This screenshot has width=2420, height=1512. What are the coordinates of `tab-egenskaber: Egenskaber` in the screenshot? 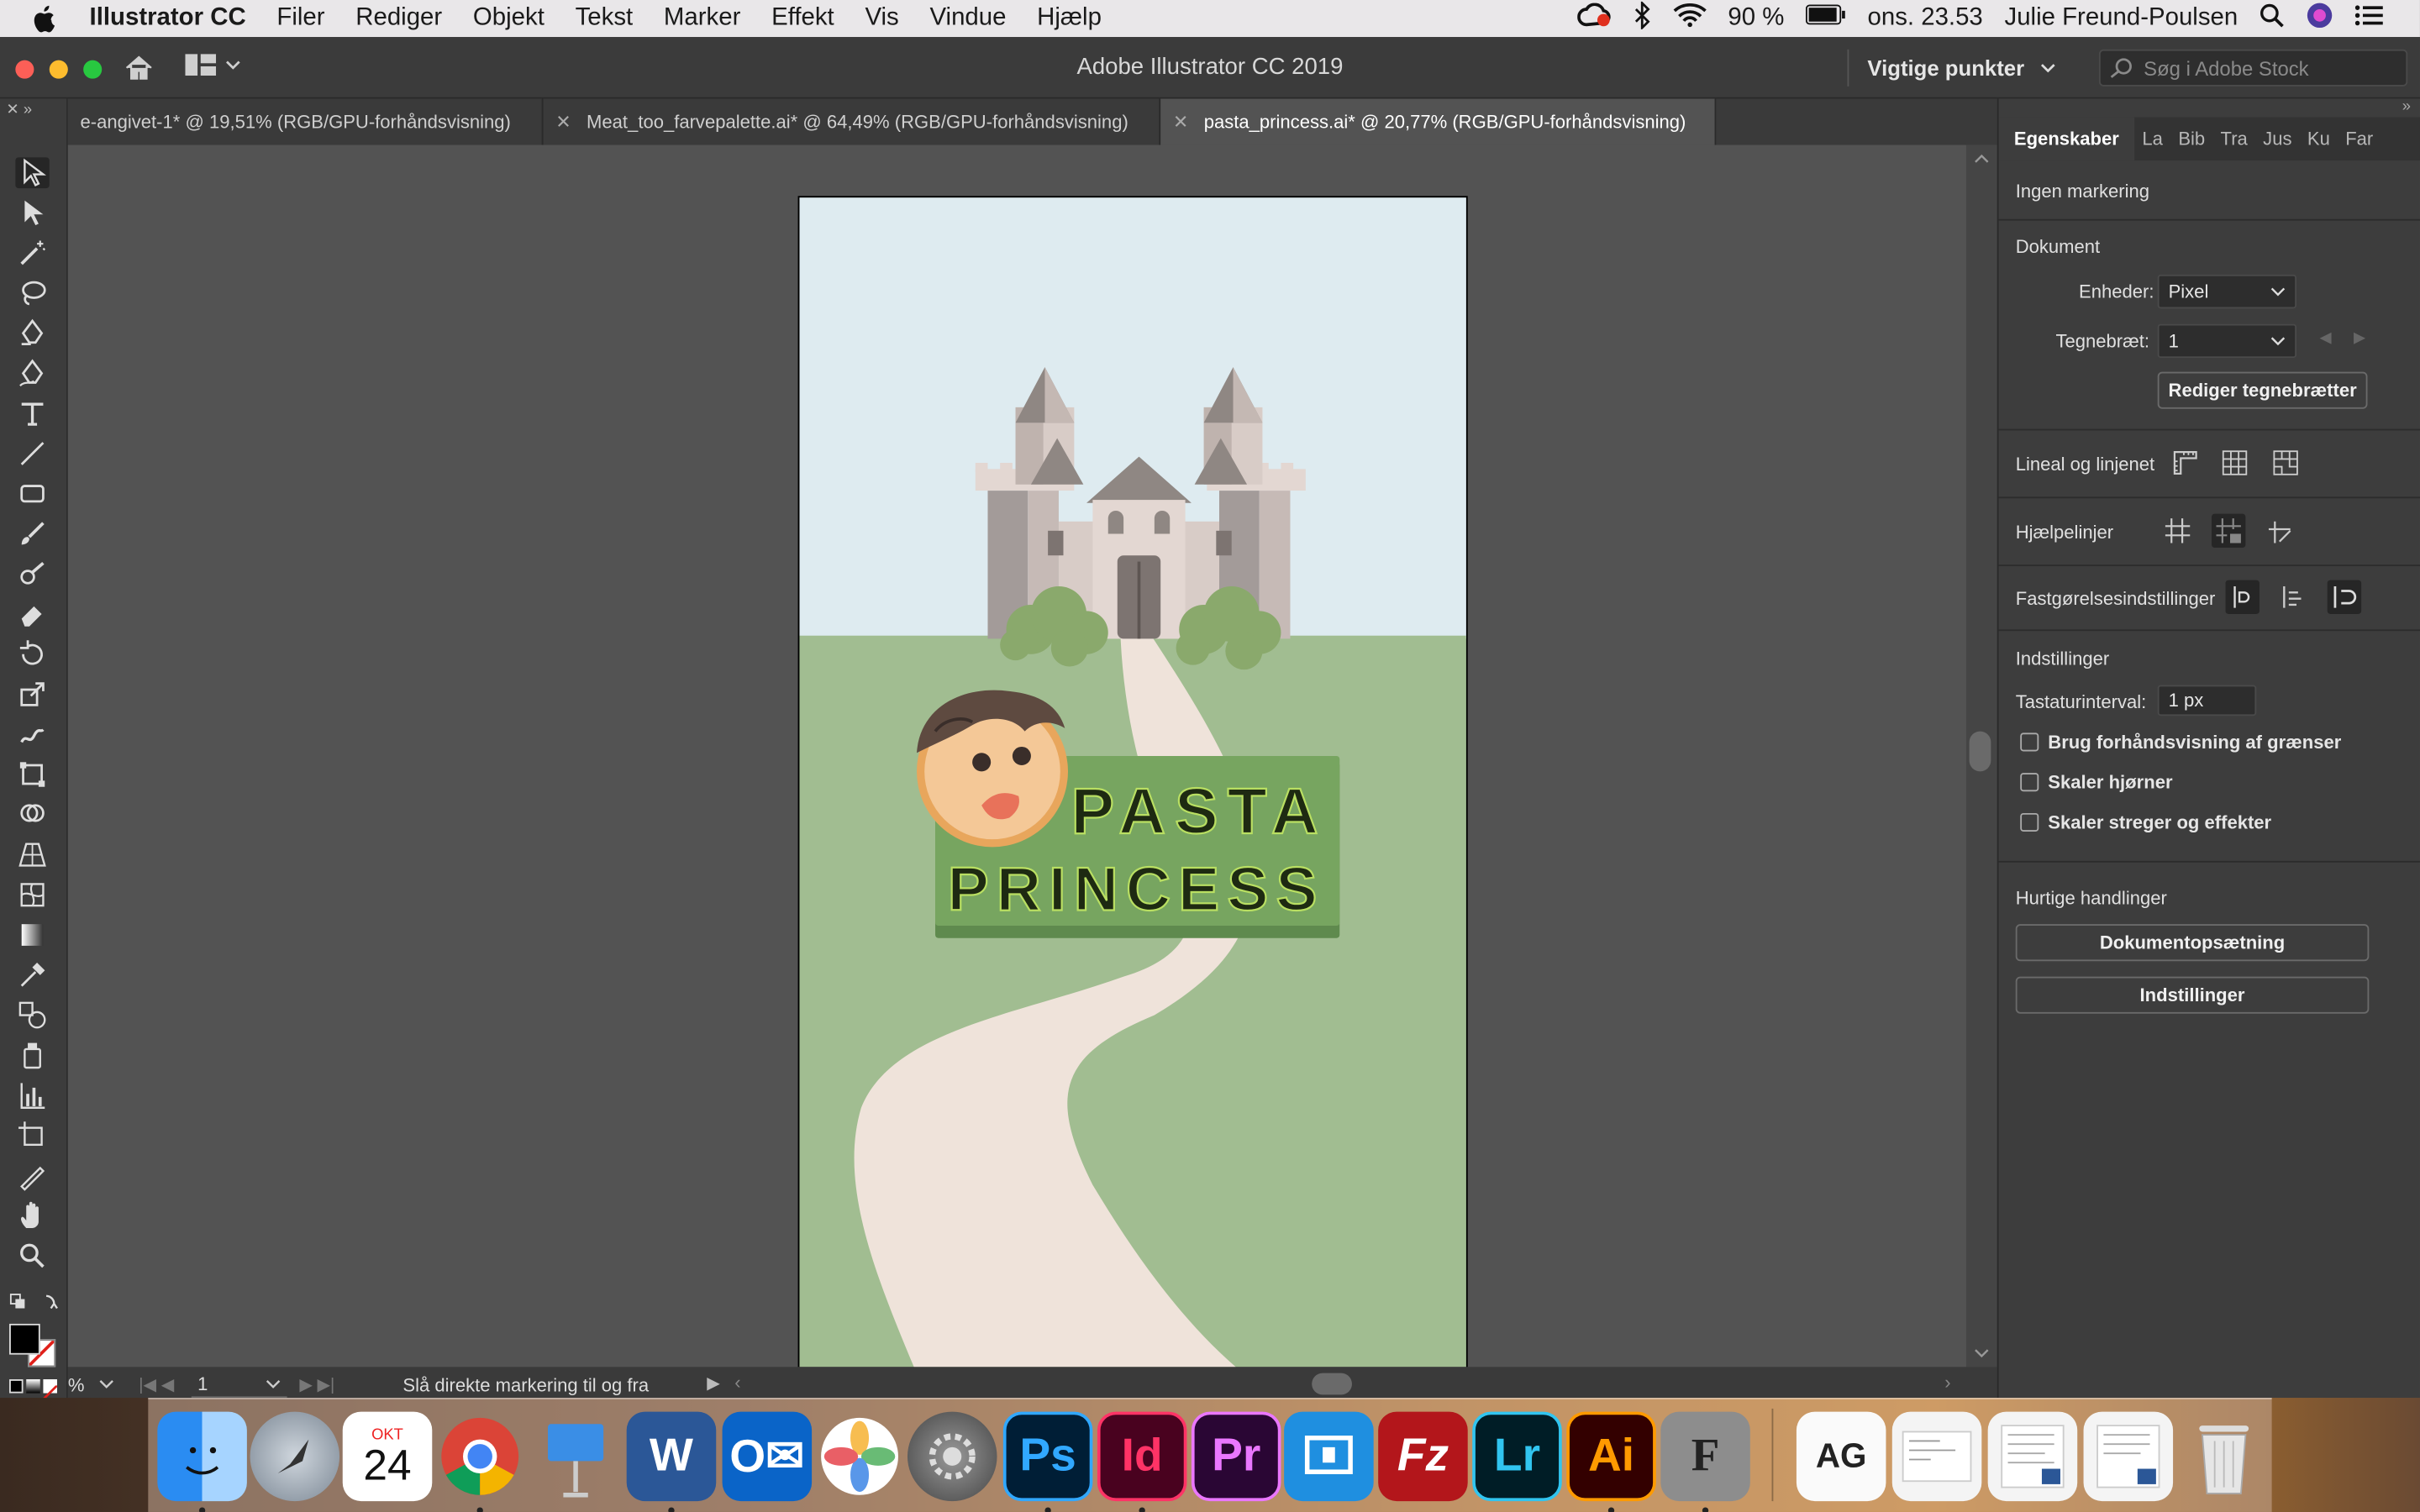 It's located at (2066, 139).